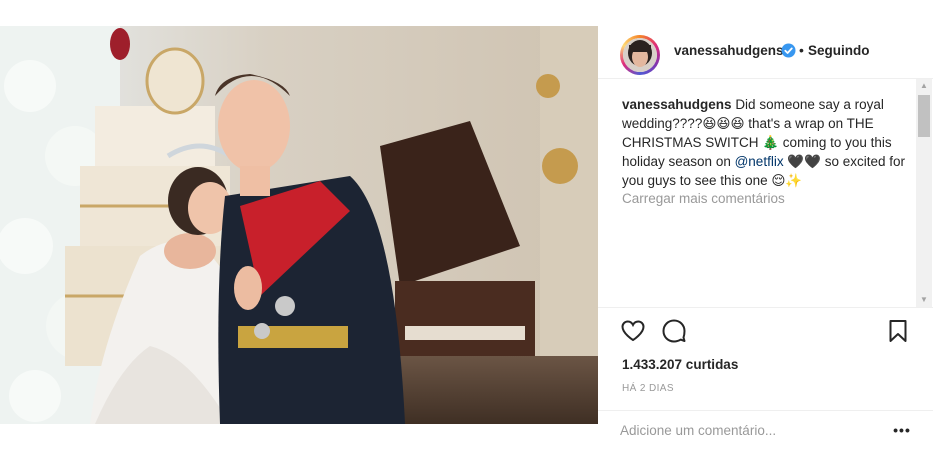 This screenshot has width=933, height=451. I want to click on post-header: vanessahudgens • Seguindo, so click(765, 52).